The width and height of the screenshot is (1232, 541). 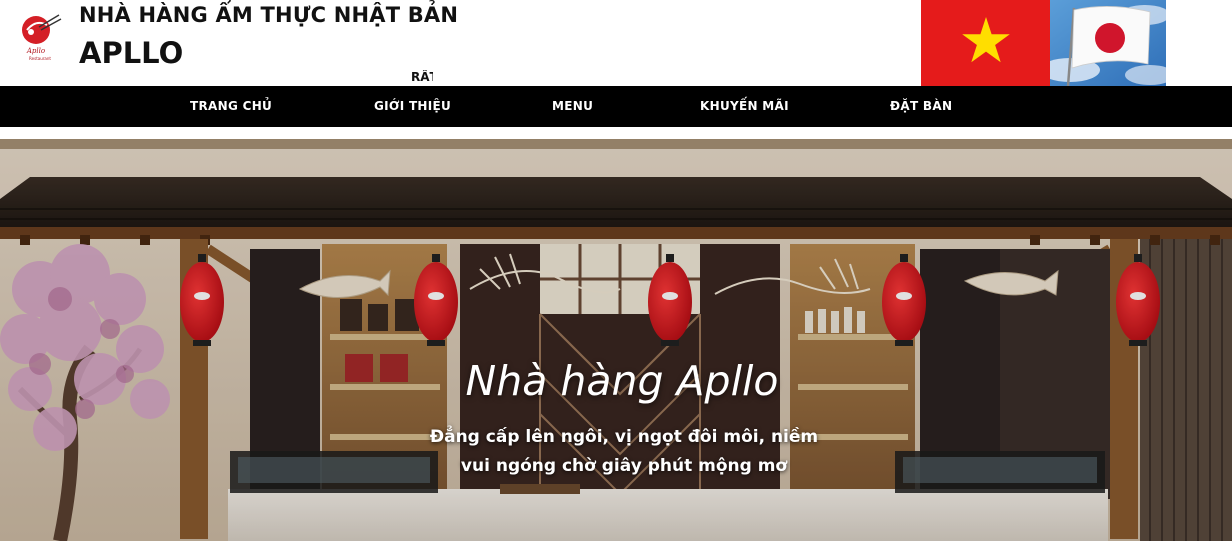 What do you see at coordinates (622, 381) in the screenshot?
I see `hero-title: Nhà hàng Apllo` at bounding box center [622, 381].